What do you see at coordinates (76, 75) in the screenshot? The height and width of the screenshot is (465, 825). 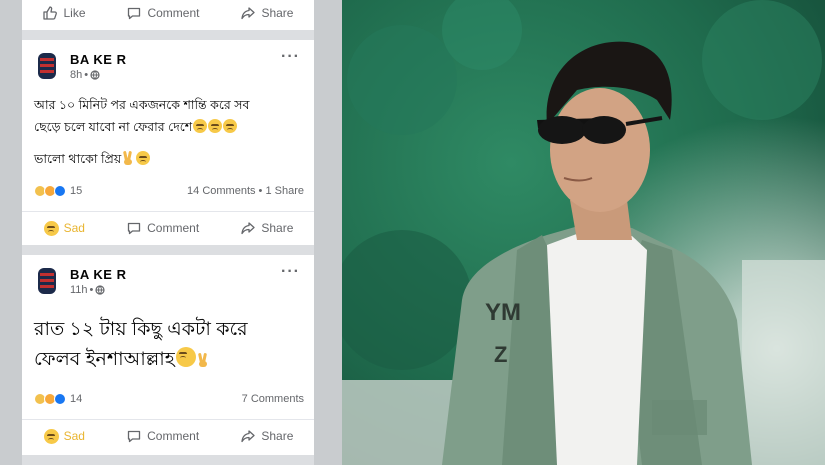 I see `post-time: 8h` at bounding box center [76, 75].